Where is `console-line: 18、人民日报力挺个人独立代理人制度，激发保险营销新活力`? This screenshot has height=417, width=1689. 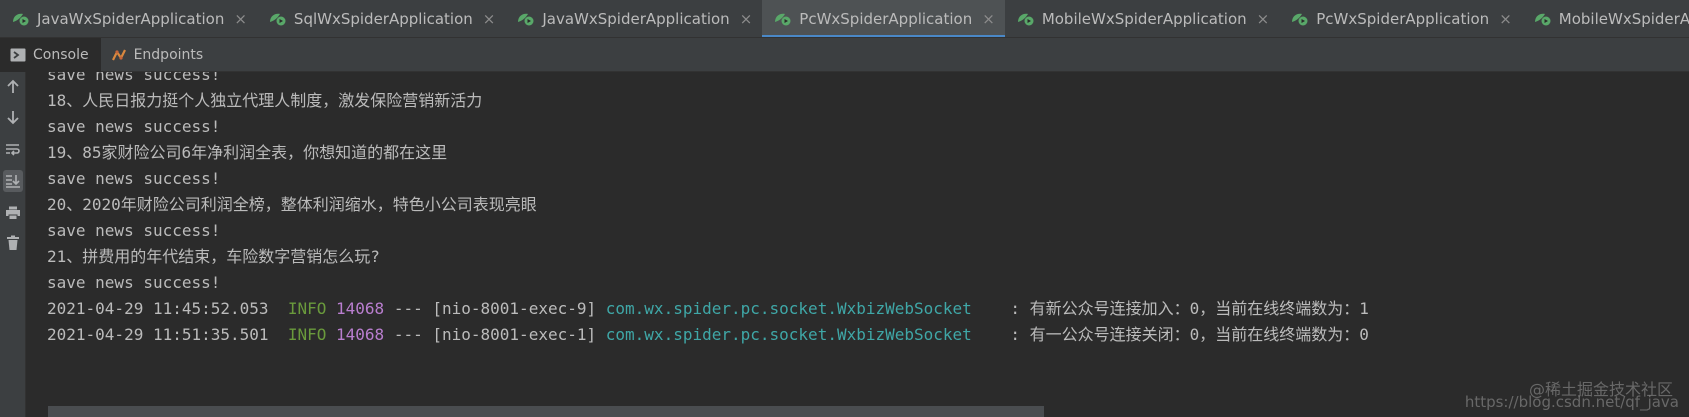
console-line: 18、人民日报力挺个人独立代理人制度，激发保险营销新活力 is located at coordinates (265, 100).